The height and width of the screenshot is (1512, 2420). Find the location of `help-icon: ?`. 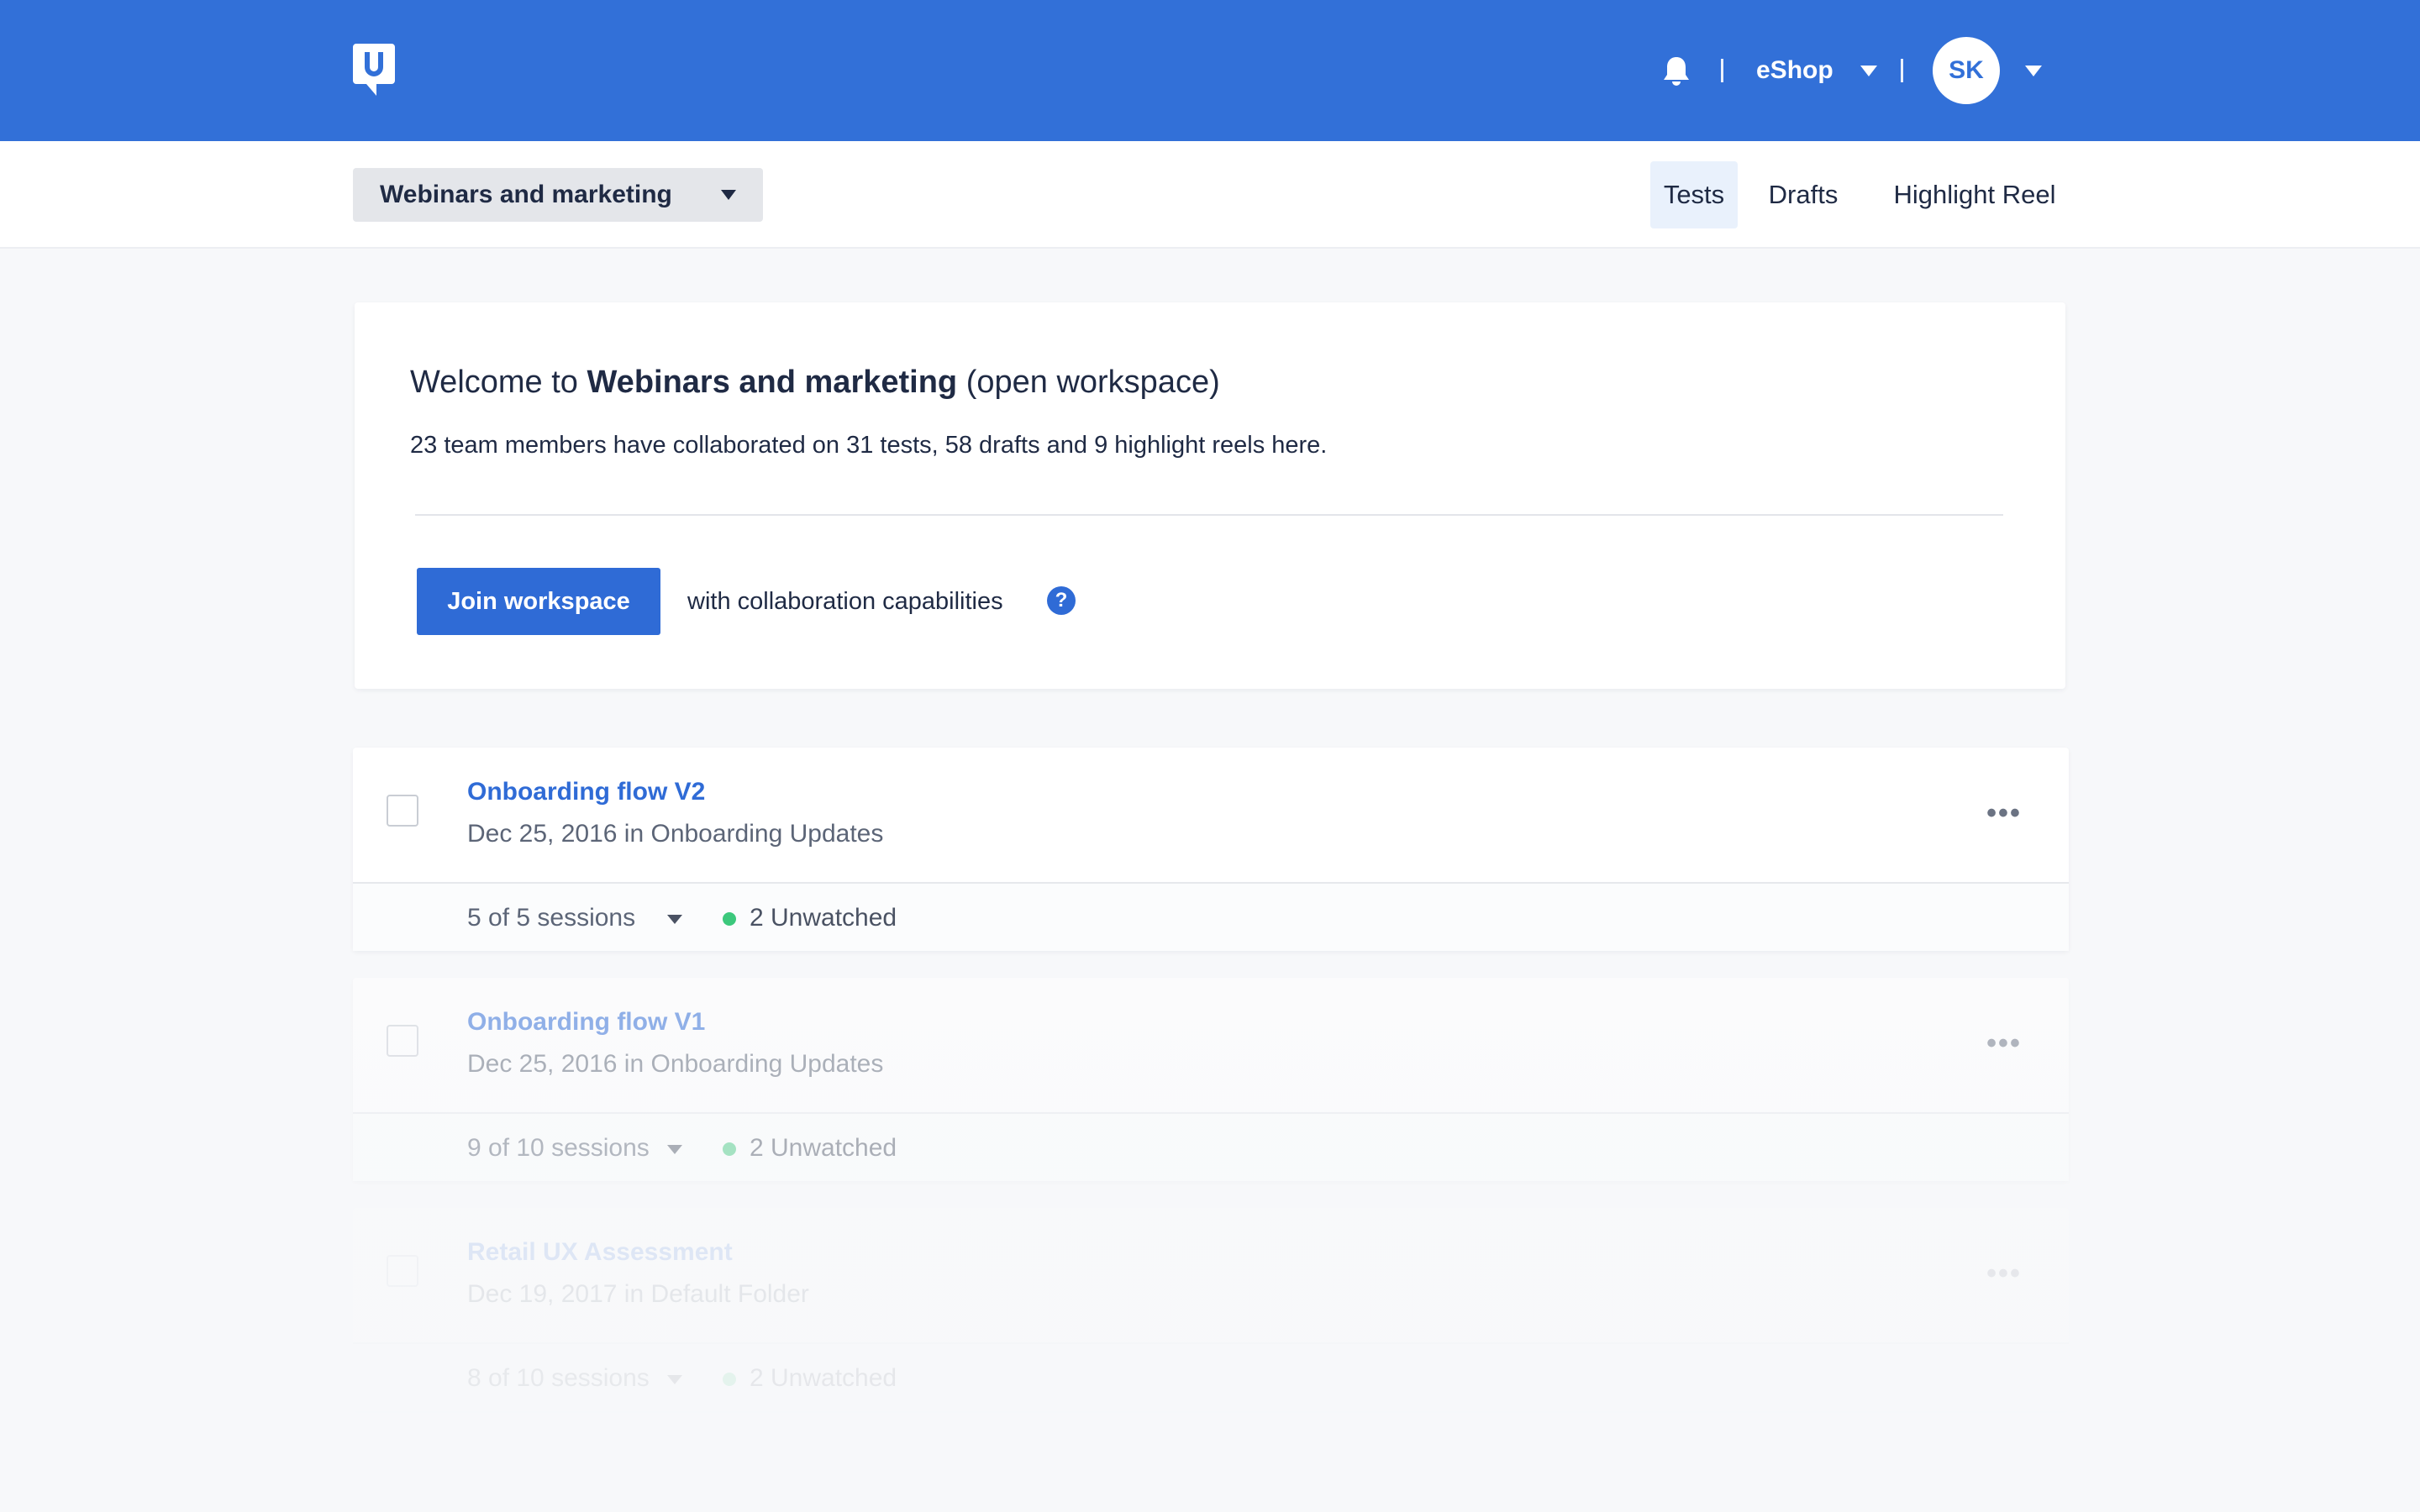

help-icon: ? is located at coordinates (1061, 600).